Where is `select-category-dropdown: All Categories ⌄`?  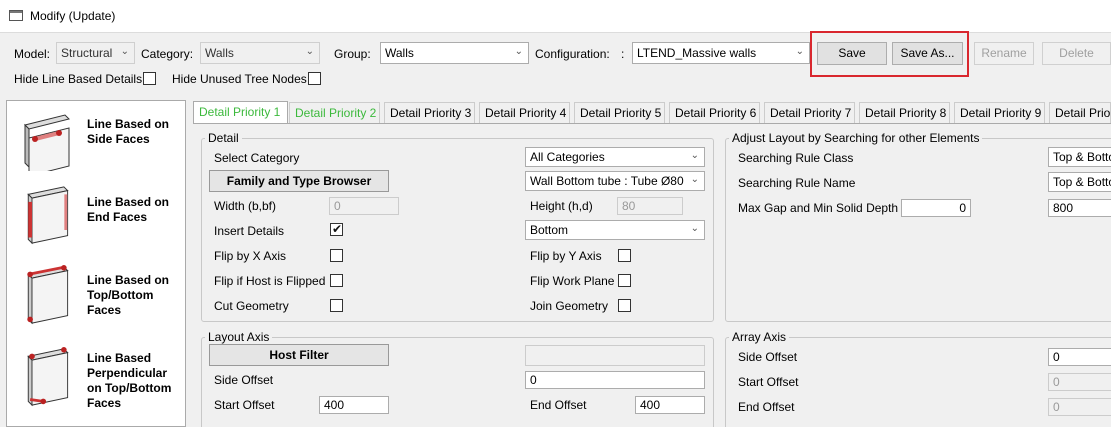
select-category-dropdown: All Categories ⌄ is located at coordinates (615, 157).